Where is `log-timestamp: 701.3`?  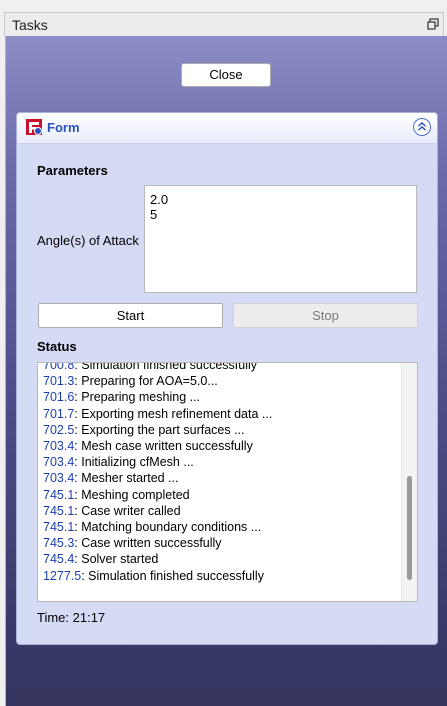 log-timestamp: 701.3 is located at coordinates (59, 381).